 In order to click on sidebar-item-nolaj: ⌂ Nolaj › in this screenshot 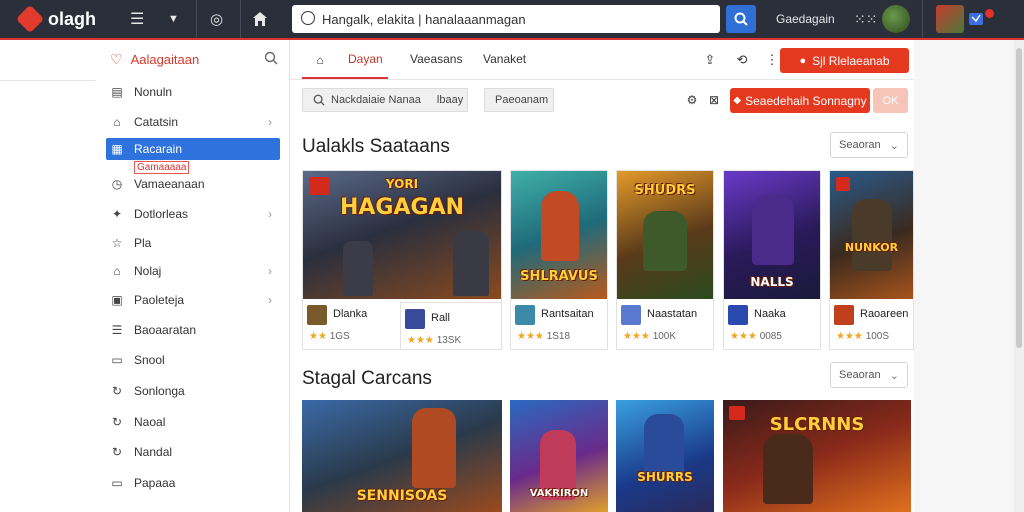, I will do `click(193, 271)`.